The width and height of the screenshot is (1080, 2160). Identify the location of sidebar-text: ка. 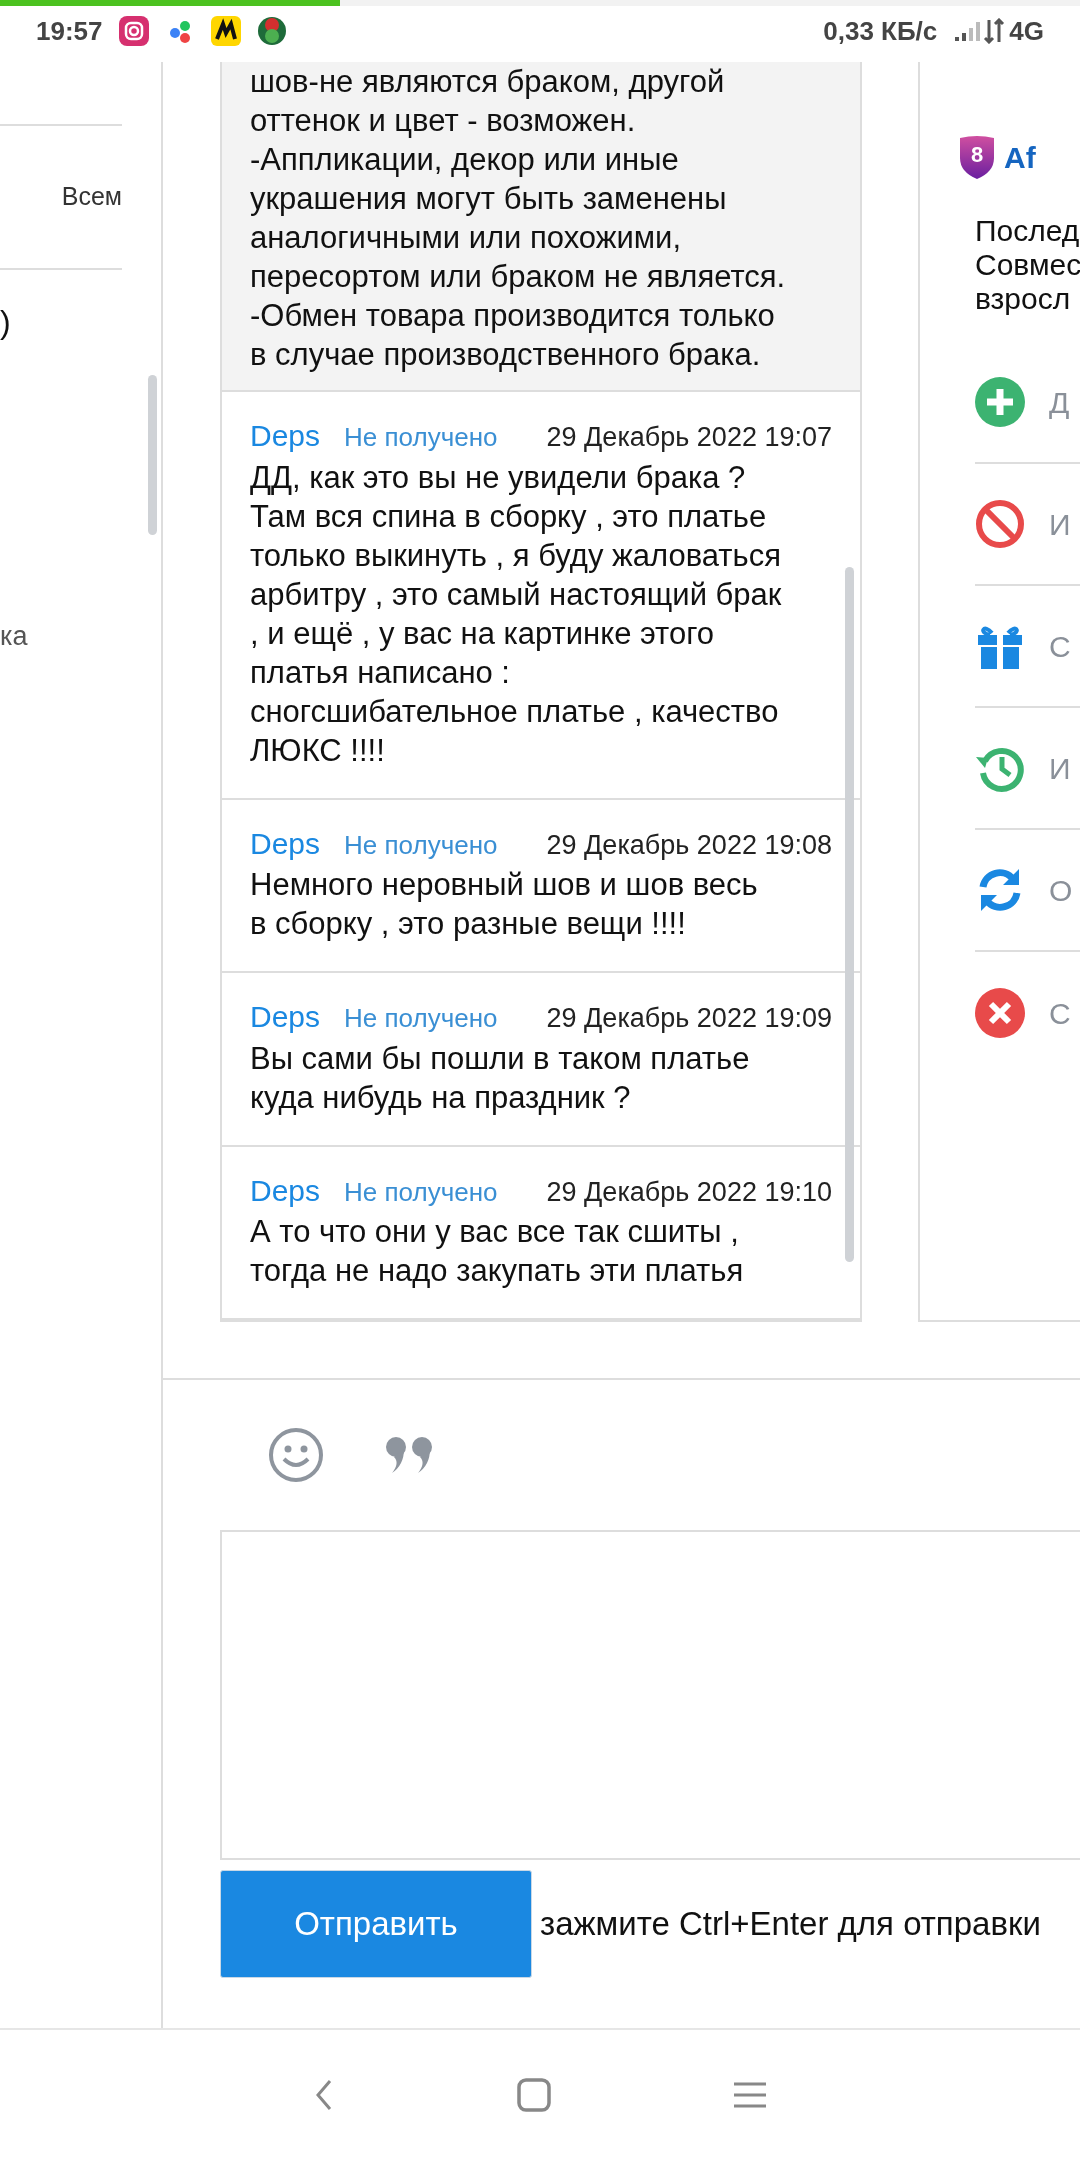
(14, 636).